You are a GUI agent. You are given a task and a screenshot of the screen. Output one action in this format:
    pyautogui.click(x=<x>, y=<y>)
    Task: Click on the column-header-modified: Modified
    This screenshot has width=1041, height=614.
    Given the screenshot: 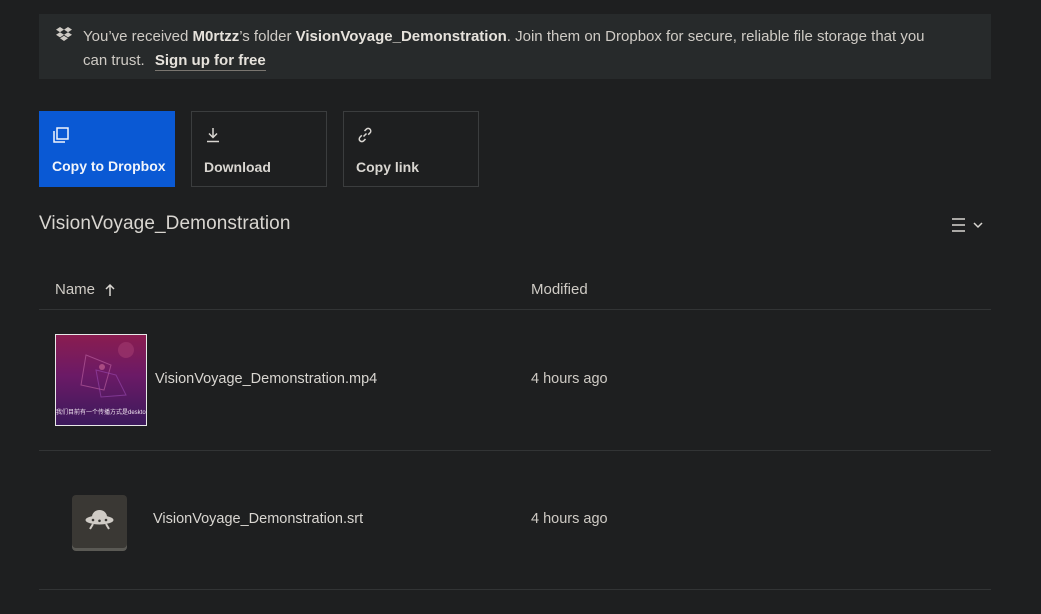 What is the action you would take?
    pyautogui.click(x=559, y=289)
    